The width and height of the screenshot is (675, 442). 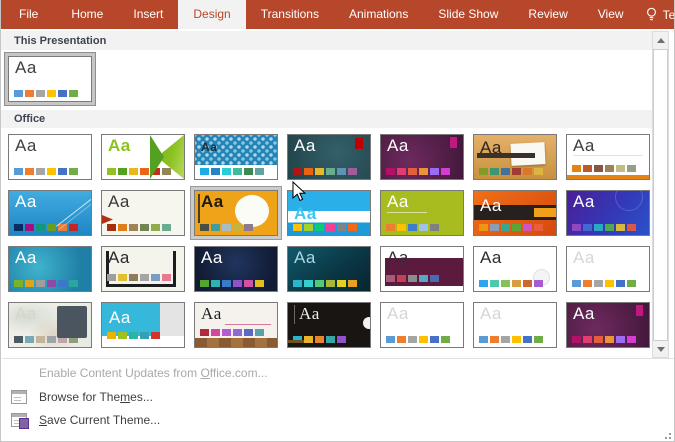 I want to click on section-title: Office, so click(x=30, y=119).